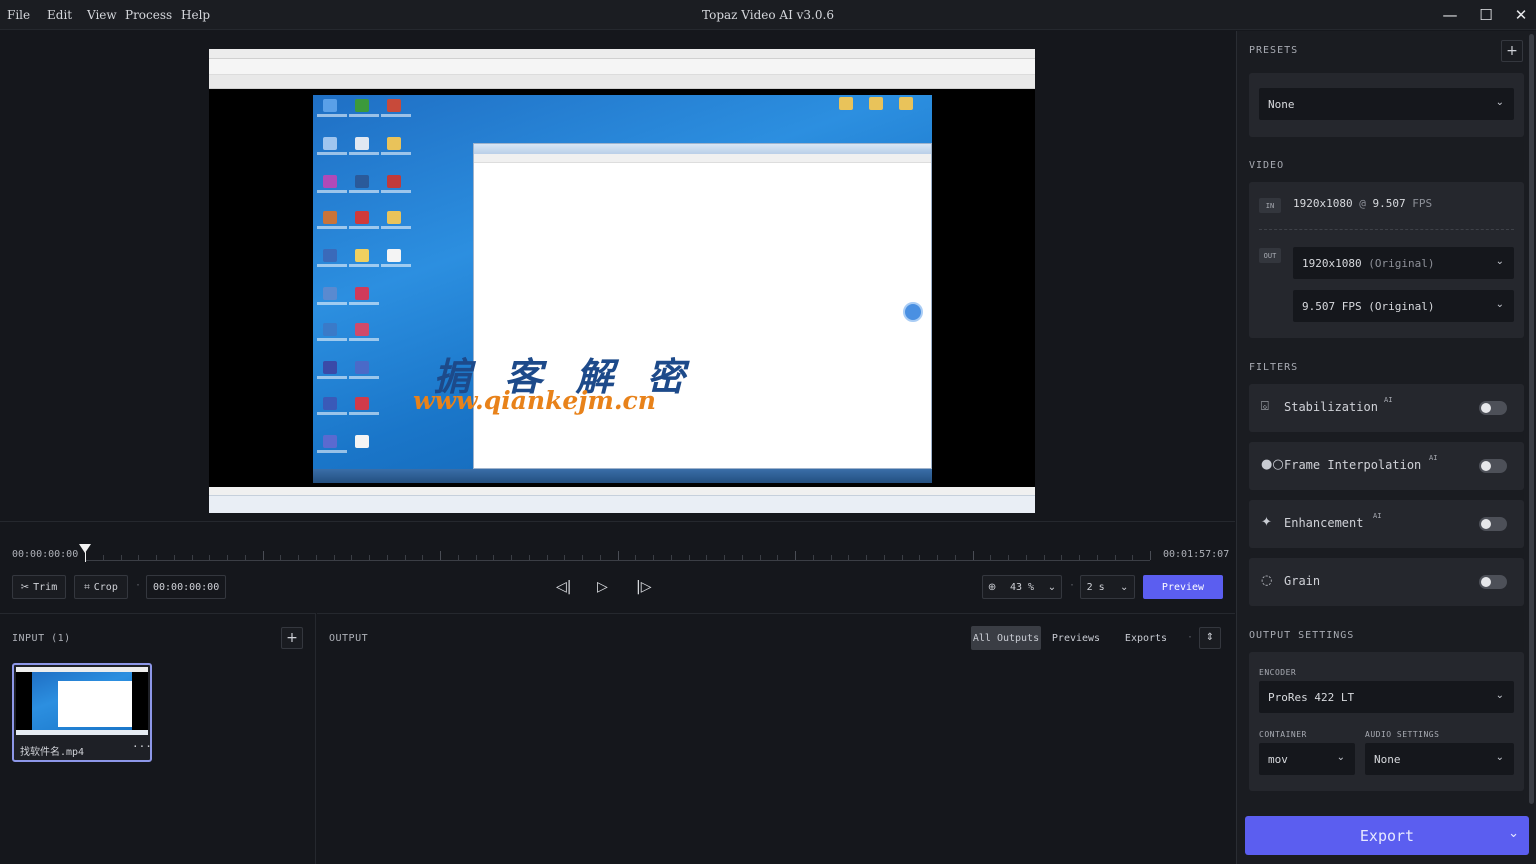 The image size is (1536, 864). I want to click on crop-button: ⌗ Crop, so click(101, 587).